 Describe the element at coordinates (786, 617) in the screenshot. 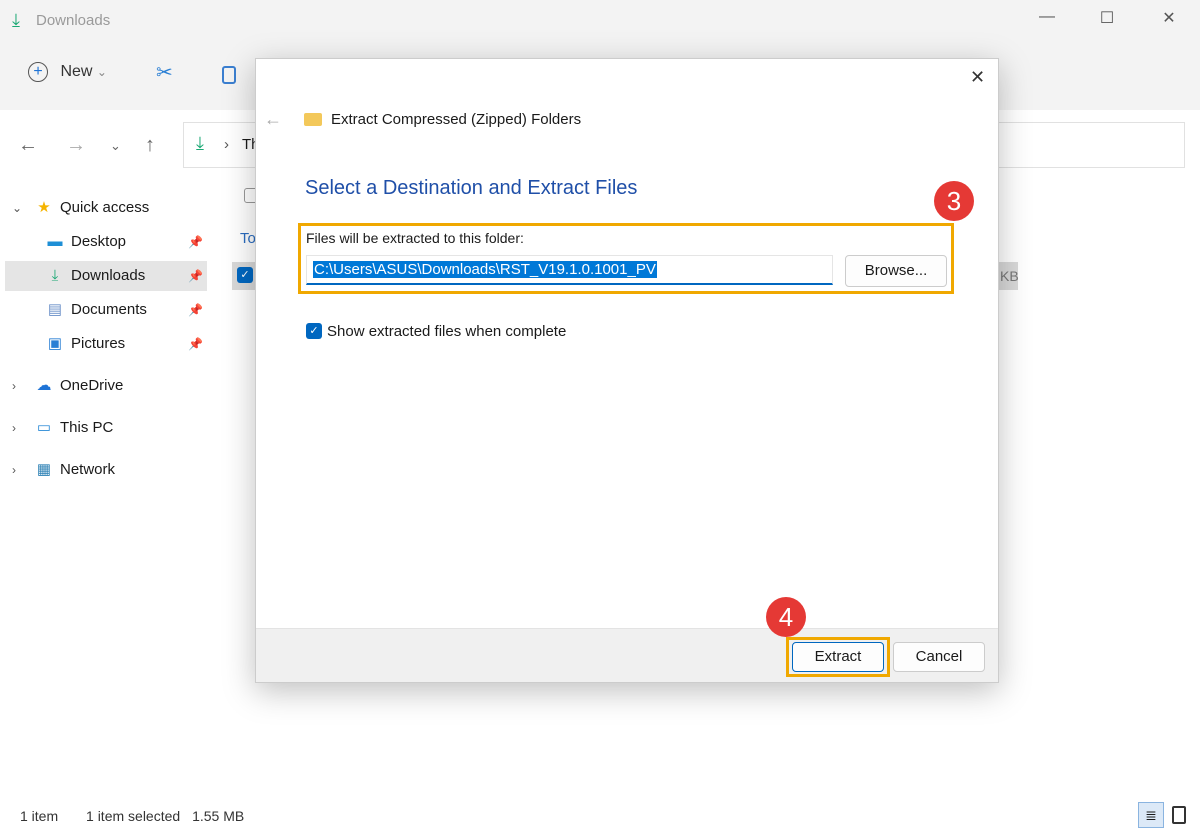

I see `step4-badge: 4` at that location.